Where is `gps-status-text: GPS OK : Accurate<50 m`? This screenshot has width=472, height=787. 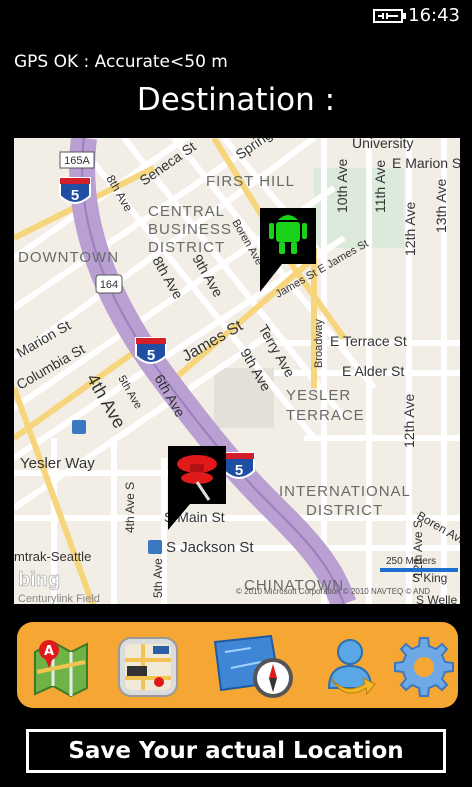 gps-status-text: GPS OK : Accurate<50 m is located at coordinates (121, 62).